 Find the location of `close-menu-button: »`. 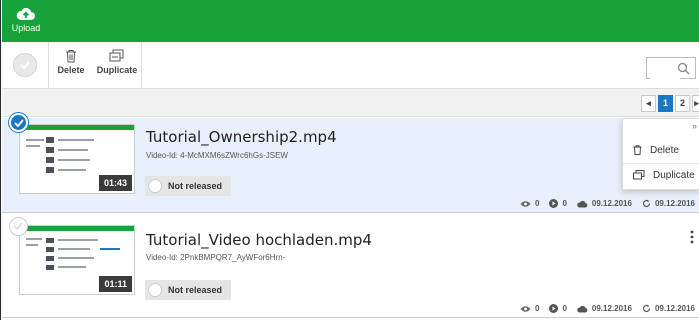

close-menu-button: » is located at coordinates (694, 126).